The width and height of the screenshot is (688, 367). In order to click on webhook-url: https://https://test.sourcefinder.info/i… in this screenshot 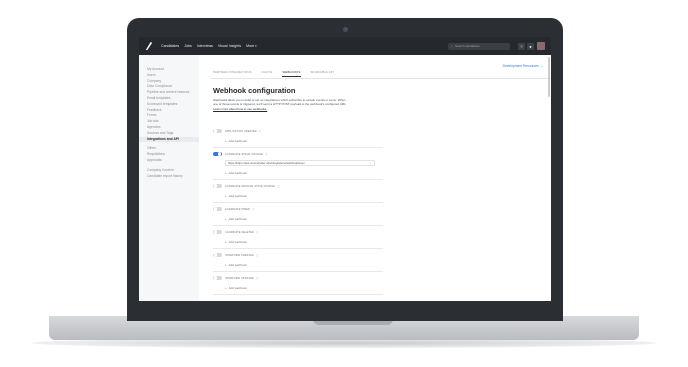, I will do `click(266, 163)`.